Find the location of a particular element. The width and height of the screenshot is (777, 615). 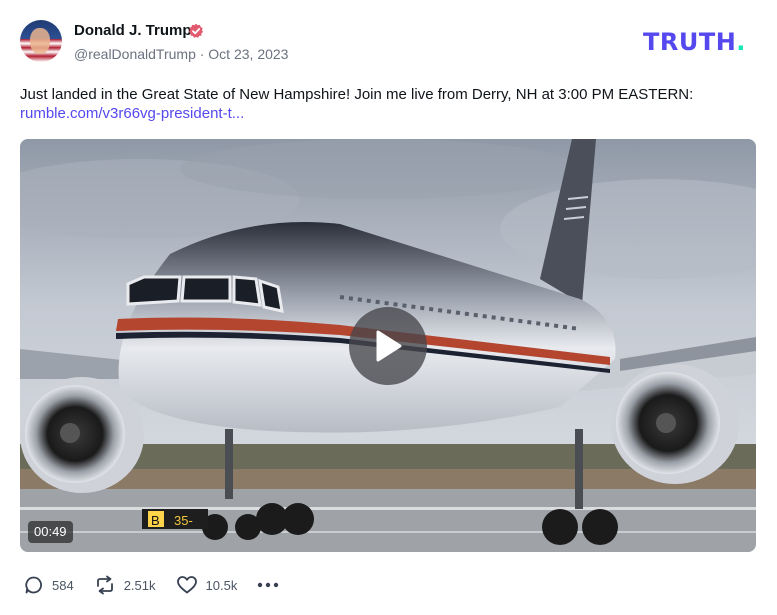

verified-badge-icon is located at coordinates (196, 30).